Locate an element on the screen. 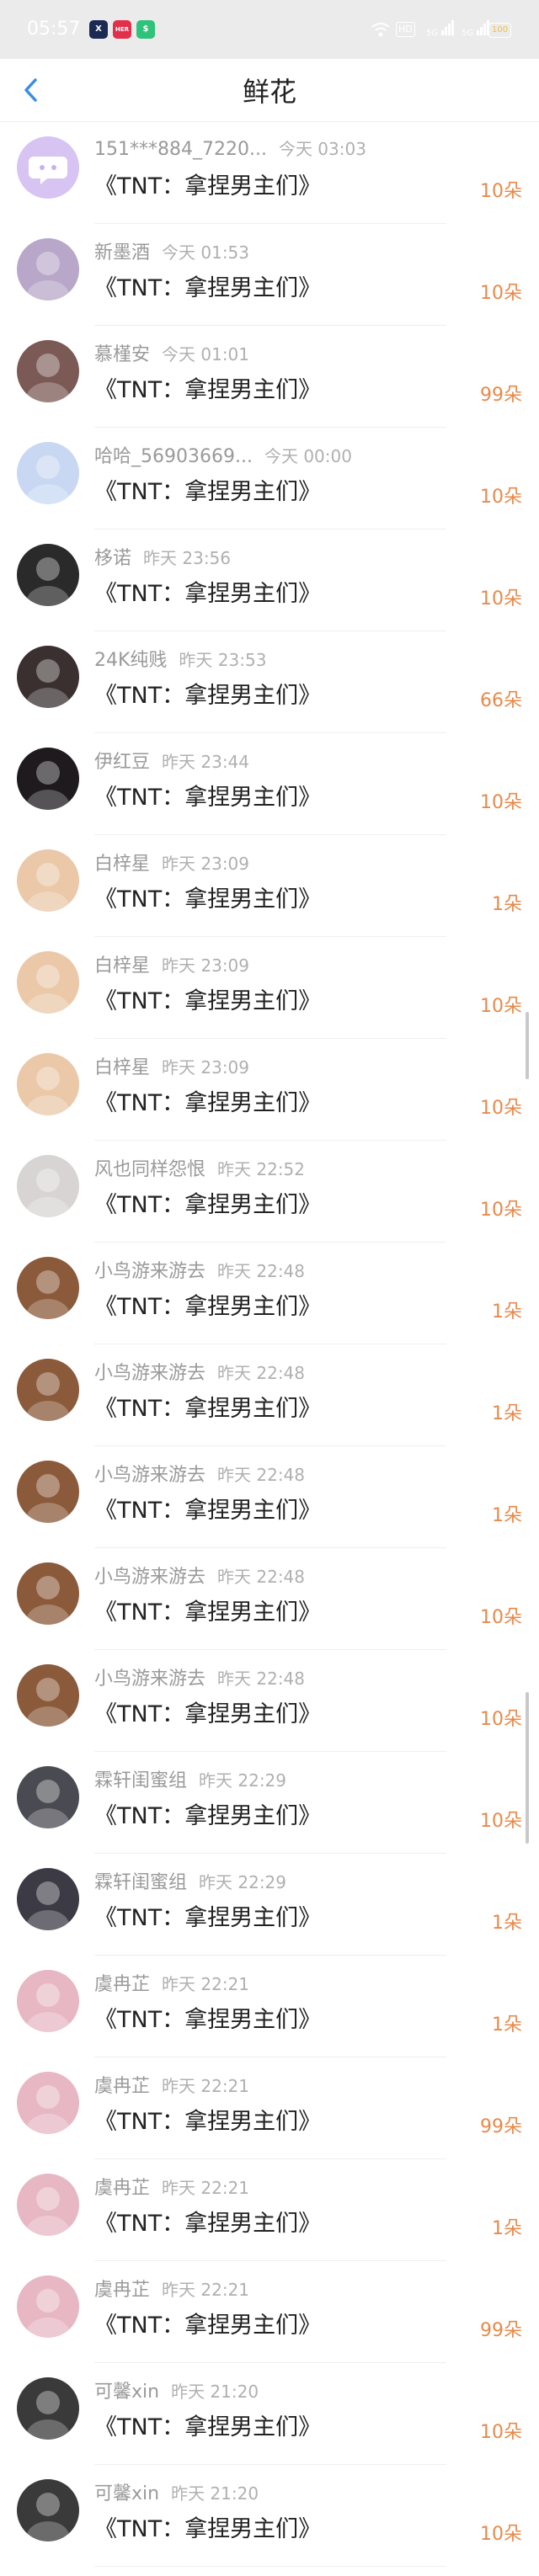  list-item: 24K纯贱 昨天 23:53 《TNT：拿捏男主们》 66朵 is located at coordinates (269, 682).